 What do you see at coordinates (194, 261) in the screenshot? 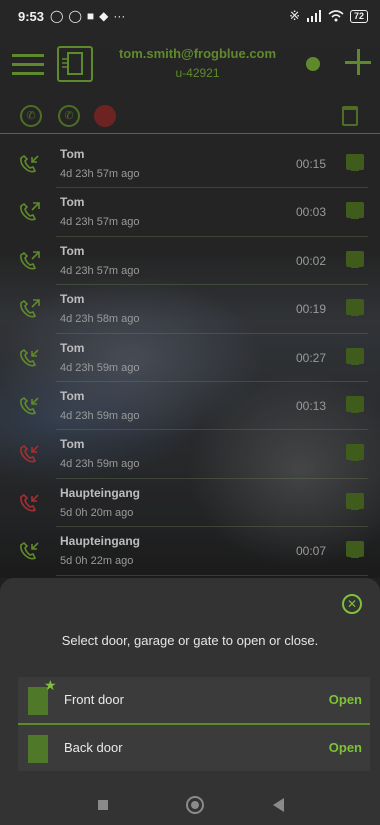
I see `call-log-row: Tom 4d 23h 57m ago 00:02` at bounding box center [194, 261].